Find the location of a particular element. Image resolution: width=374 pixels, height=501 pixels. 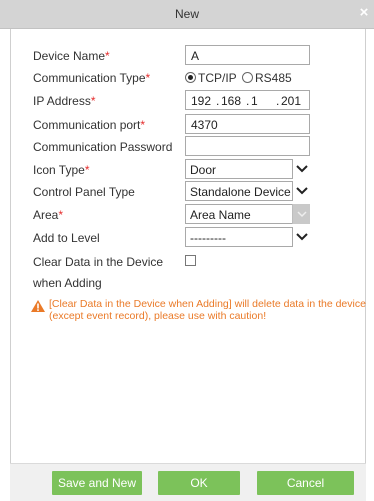

rs485-radio-label: RS485 is located at coordinates (273, 78).